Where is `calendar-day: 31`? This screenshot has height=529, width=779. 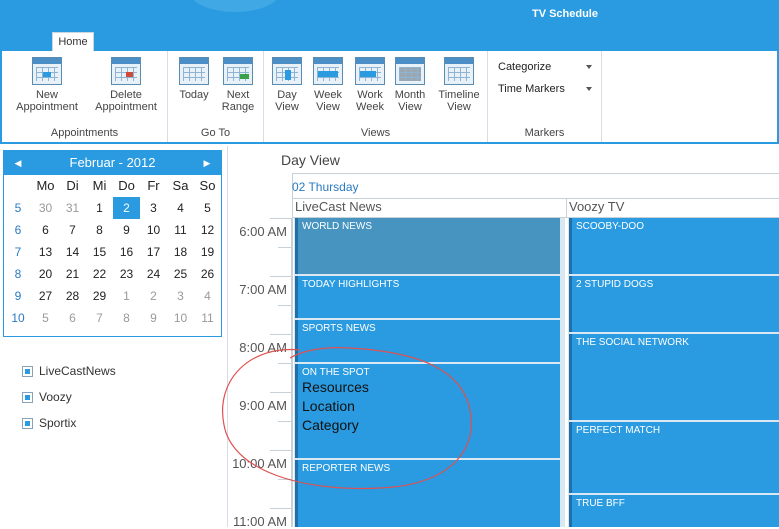
calendar-day: 31 is located at coordinates (72, 208).